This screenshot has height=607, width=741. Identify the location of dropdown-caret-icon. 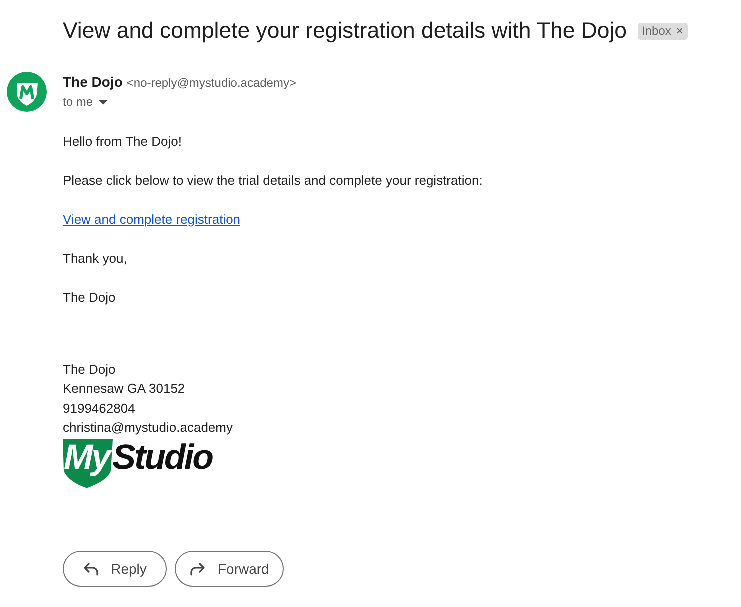
(103, 102).